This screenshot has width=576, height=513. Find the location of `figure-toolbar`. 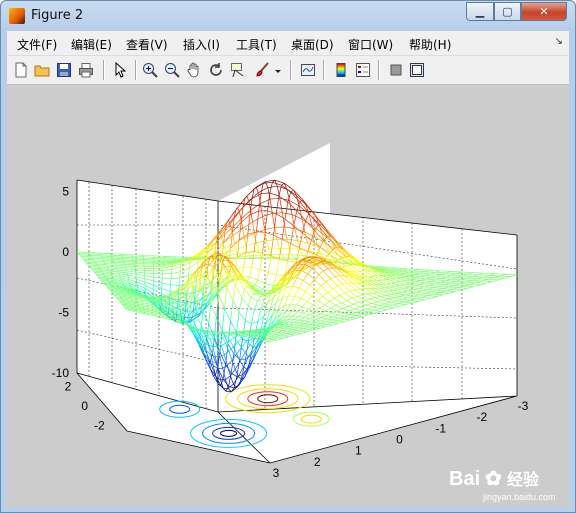

figure-toolbar is located at coordinates (288, 70).